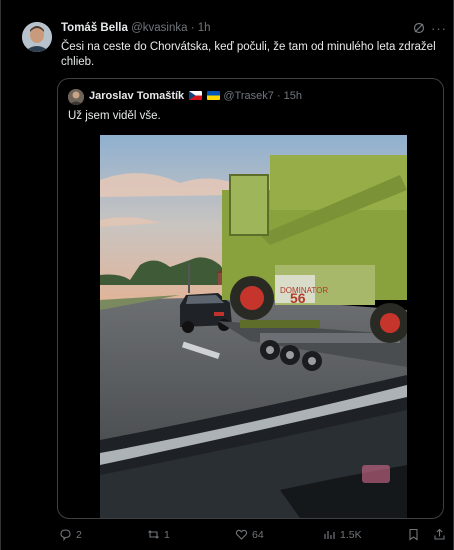 This screenshot has width=454, height=550. I want to click on repost-count: 1, so click(167, 534).